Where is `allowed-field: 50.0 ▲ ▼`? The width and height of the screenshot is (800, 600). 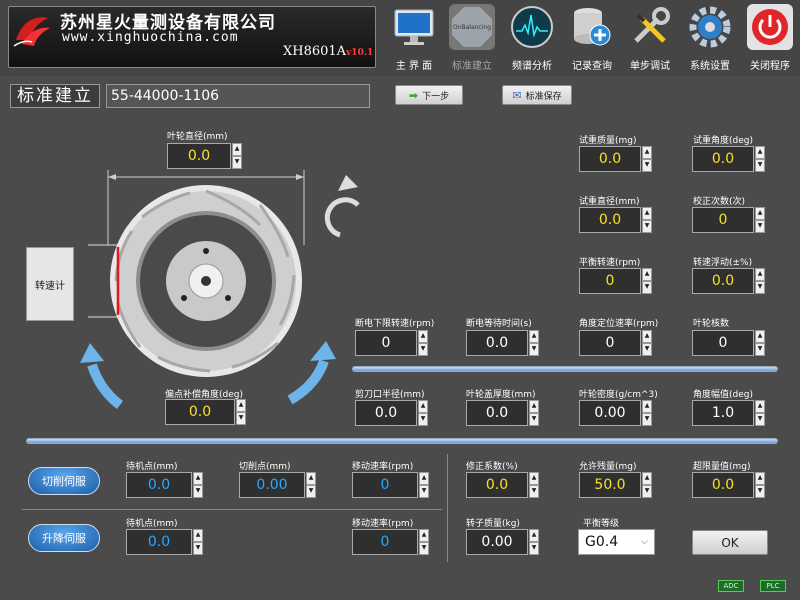
allowed-field: 50.0 ▲ ▼ is located at coordinates (615, 485).